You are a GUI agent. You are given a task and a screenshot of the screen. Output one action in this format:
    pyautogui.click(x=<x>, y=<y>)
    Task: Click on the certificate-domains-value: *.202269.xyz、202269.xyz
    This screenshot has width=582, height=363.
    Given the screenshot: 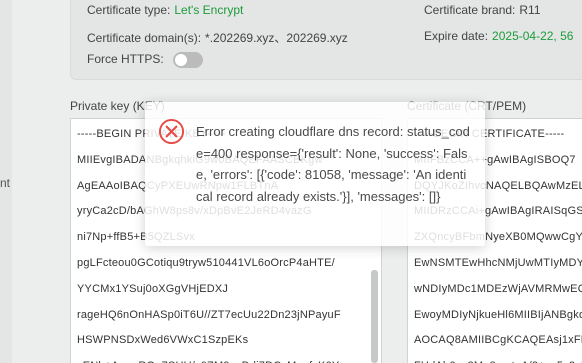 What is the action you would take?
    pyautogui.click(x=276, y=38)
    